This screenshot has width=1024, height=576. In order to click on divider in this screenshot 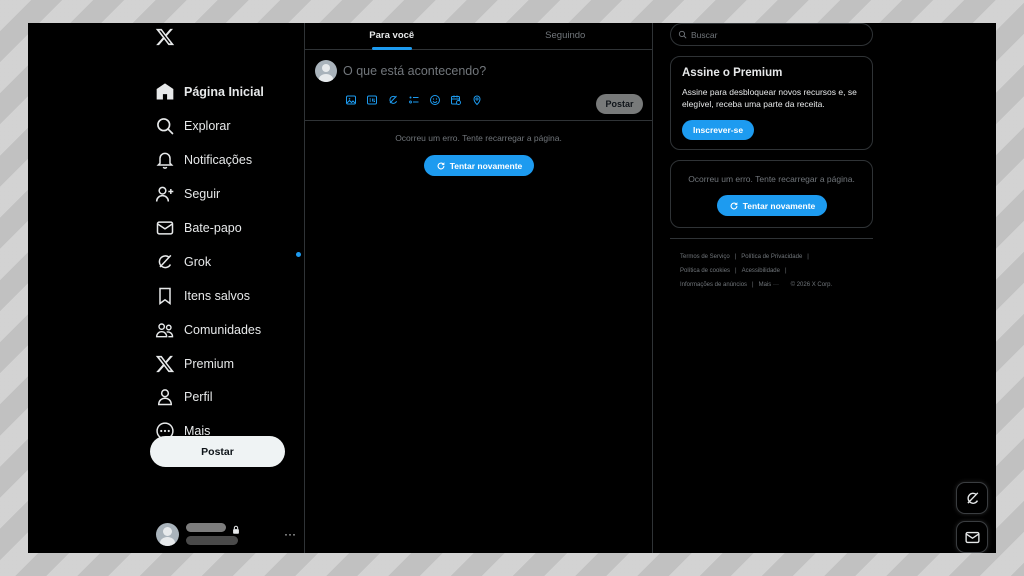, I will do `click(771, 238)`.